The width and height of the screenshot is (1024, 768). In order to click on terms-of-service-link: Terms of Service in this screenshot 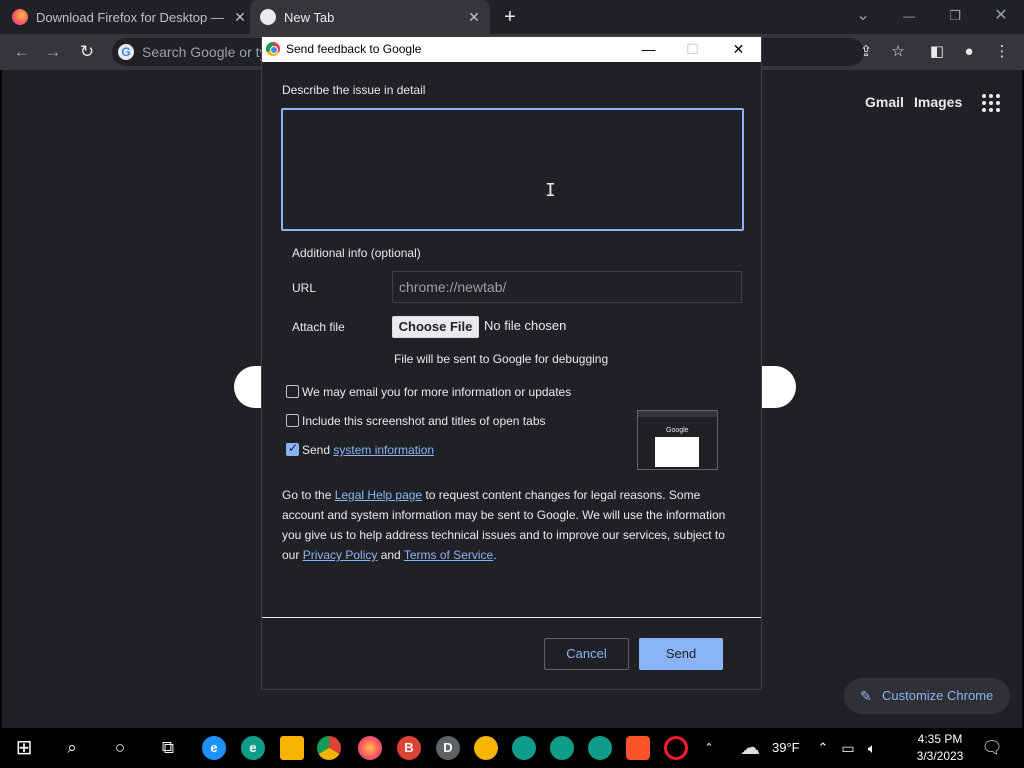, I will do `click(448, 555)`.